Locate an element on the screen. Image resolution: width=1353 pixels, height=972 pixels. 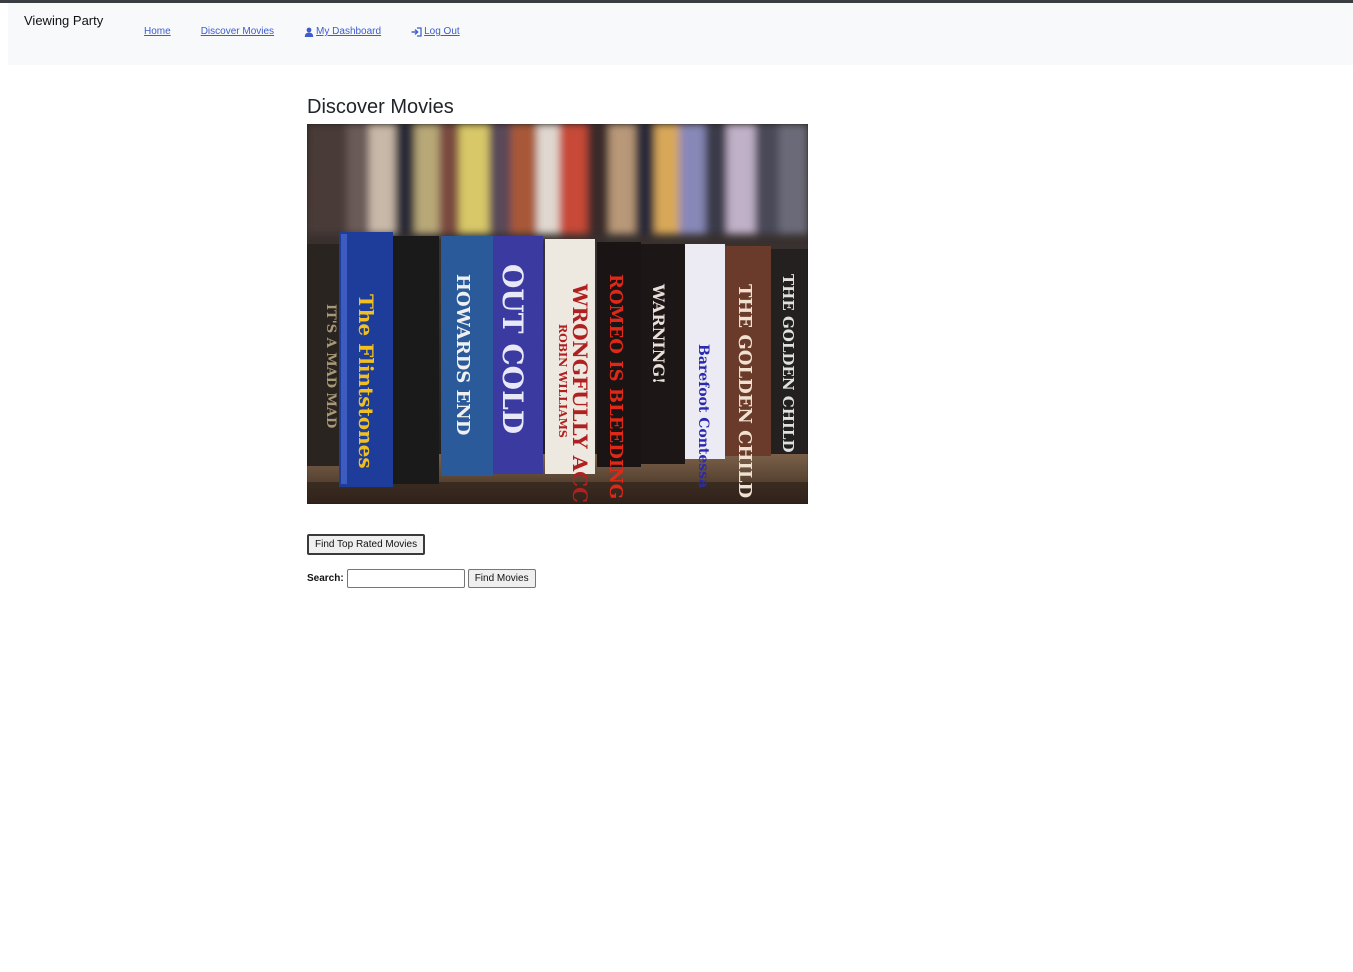
nav-home-link: Home is located at coordinates (157, 31).